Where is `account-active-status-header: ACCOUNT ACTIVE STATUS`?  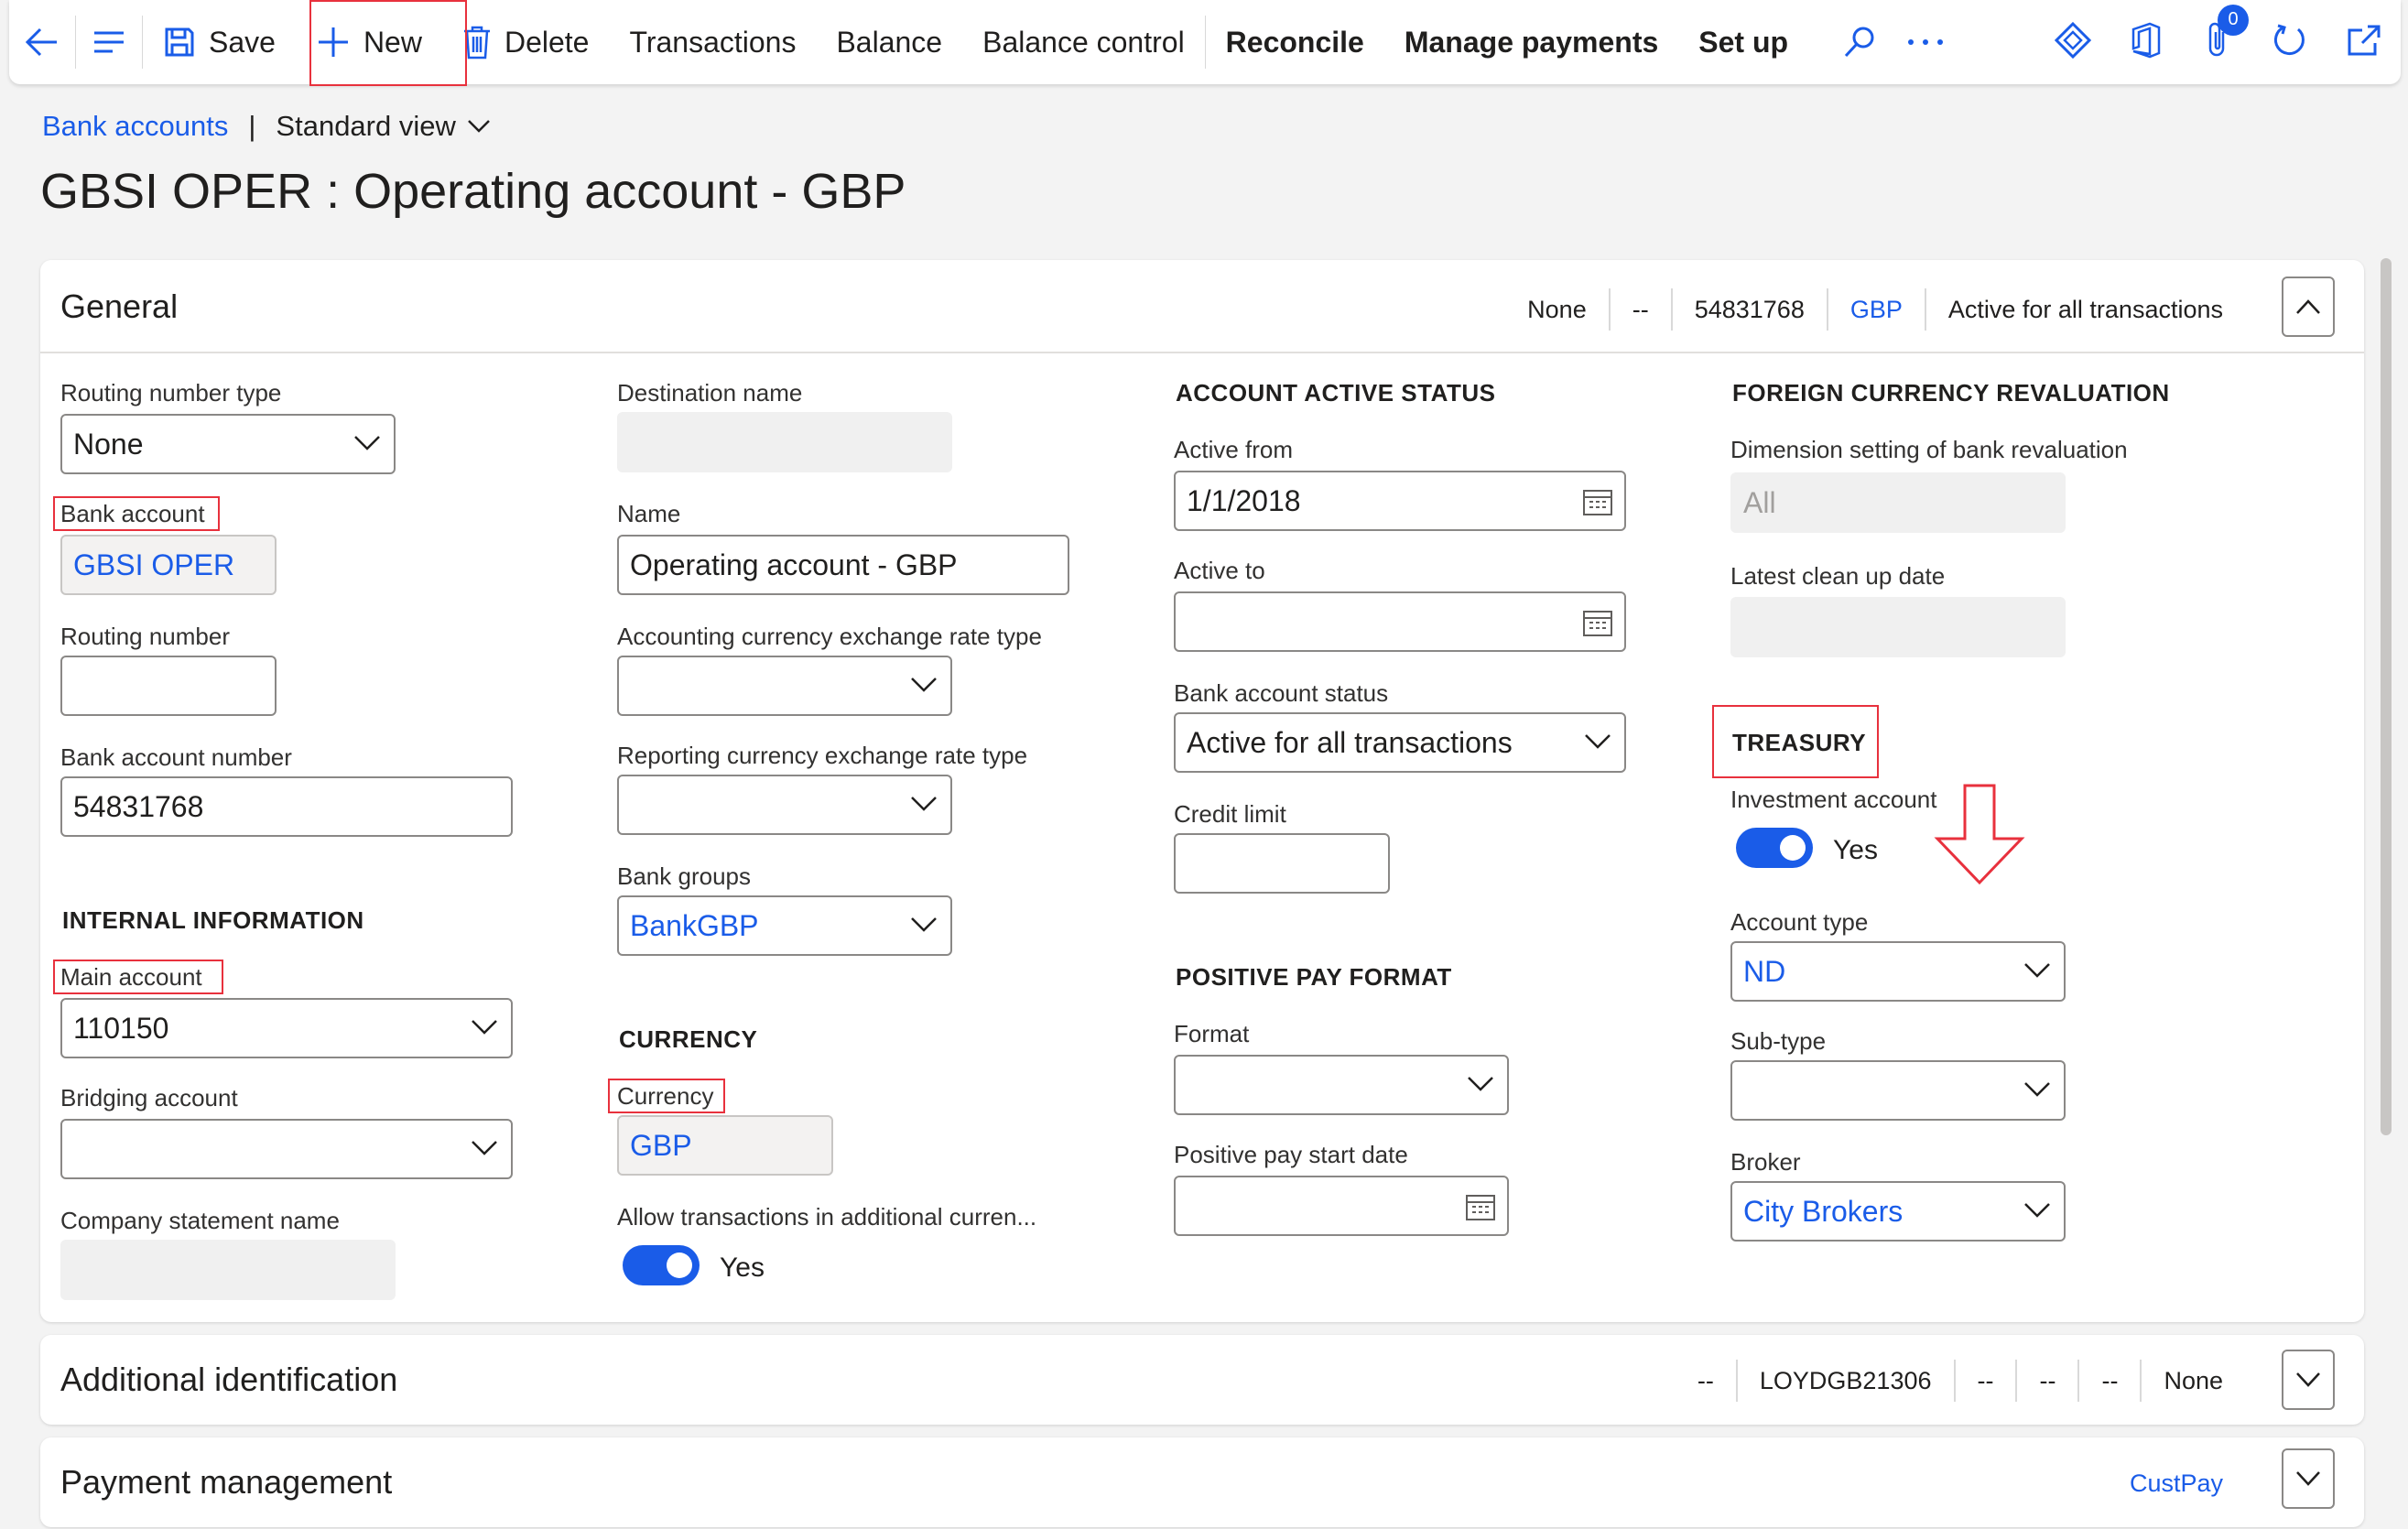 account-active-status-header: ACCOUNT ACTIVE STATUS is located at coordinates (1336, 393).